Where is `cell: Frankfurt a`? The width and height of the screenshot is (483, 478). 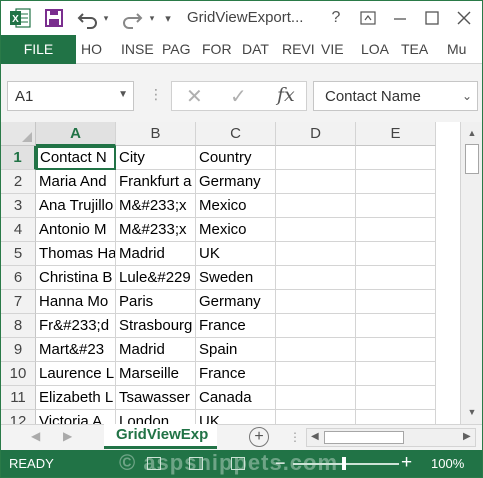 cell: Frankfurt a is located at coordinates (156, 182).